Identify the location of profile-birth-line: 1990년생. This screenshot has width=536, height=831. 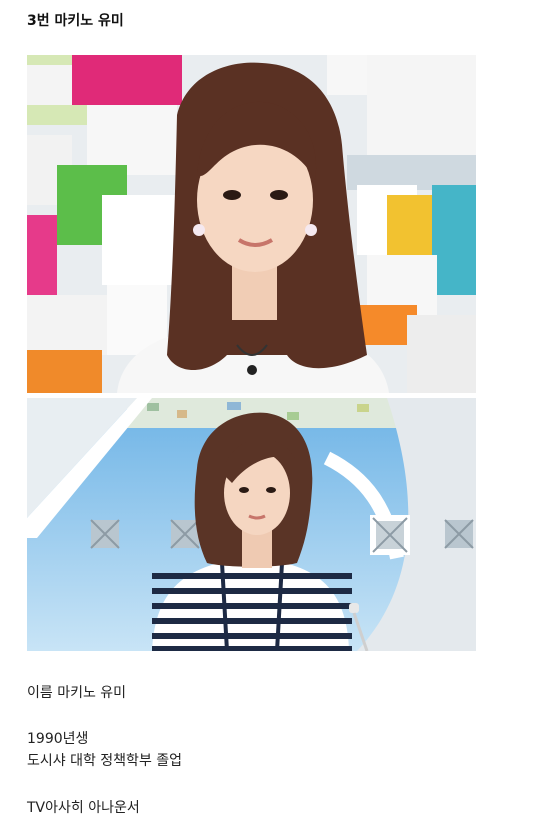
(58, 739).